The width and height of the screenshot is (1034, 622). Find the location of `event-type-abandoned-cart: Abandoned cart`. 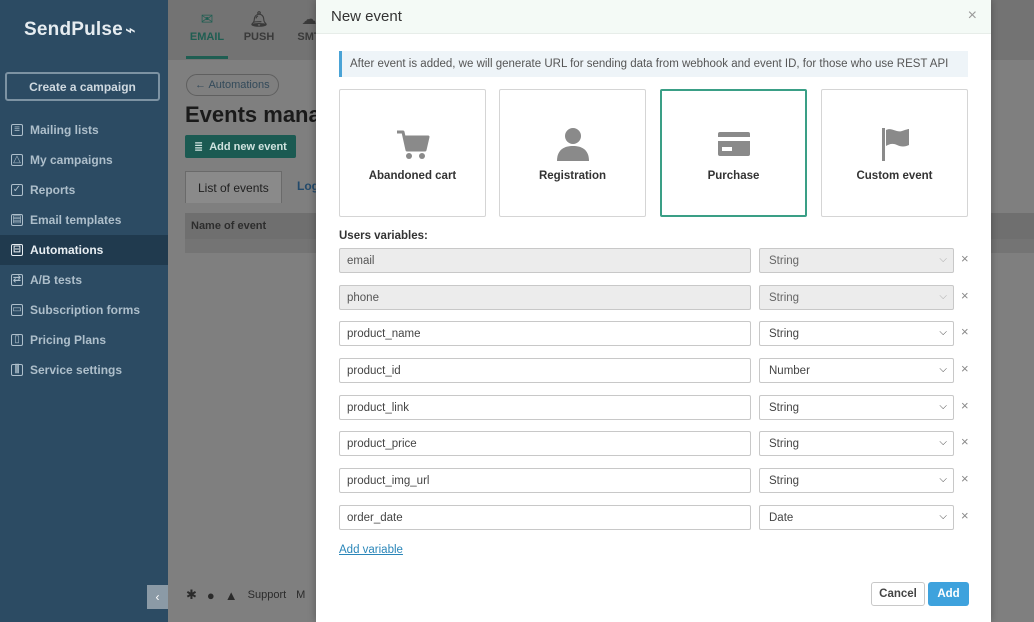

event-type-abandoned-cart: Abandoned cart is located at coordinates (412, 153).